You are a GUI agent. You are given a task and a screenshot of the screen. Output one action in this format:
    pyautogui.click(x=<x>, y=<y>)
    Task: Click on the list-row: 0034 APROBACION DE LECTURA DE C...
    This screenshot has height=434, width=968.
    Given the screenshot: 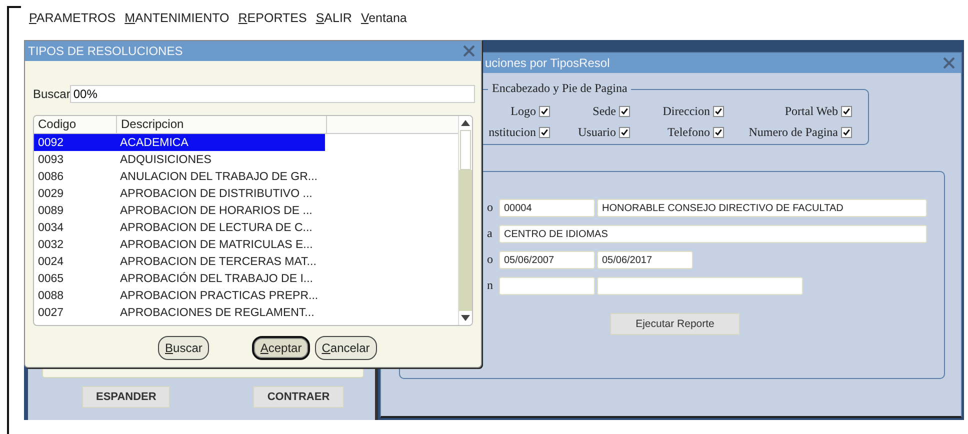 What is the action you would take?
    pyautogui.click(x=179, y=227)
    